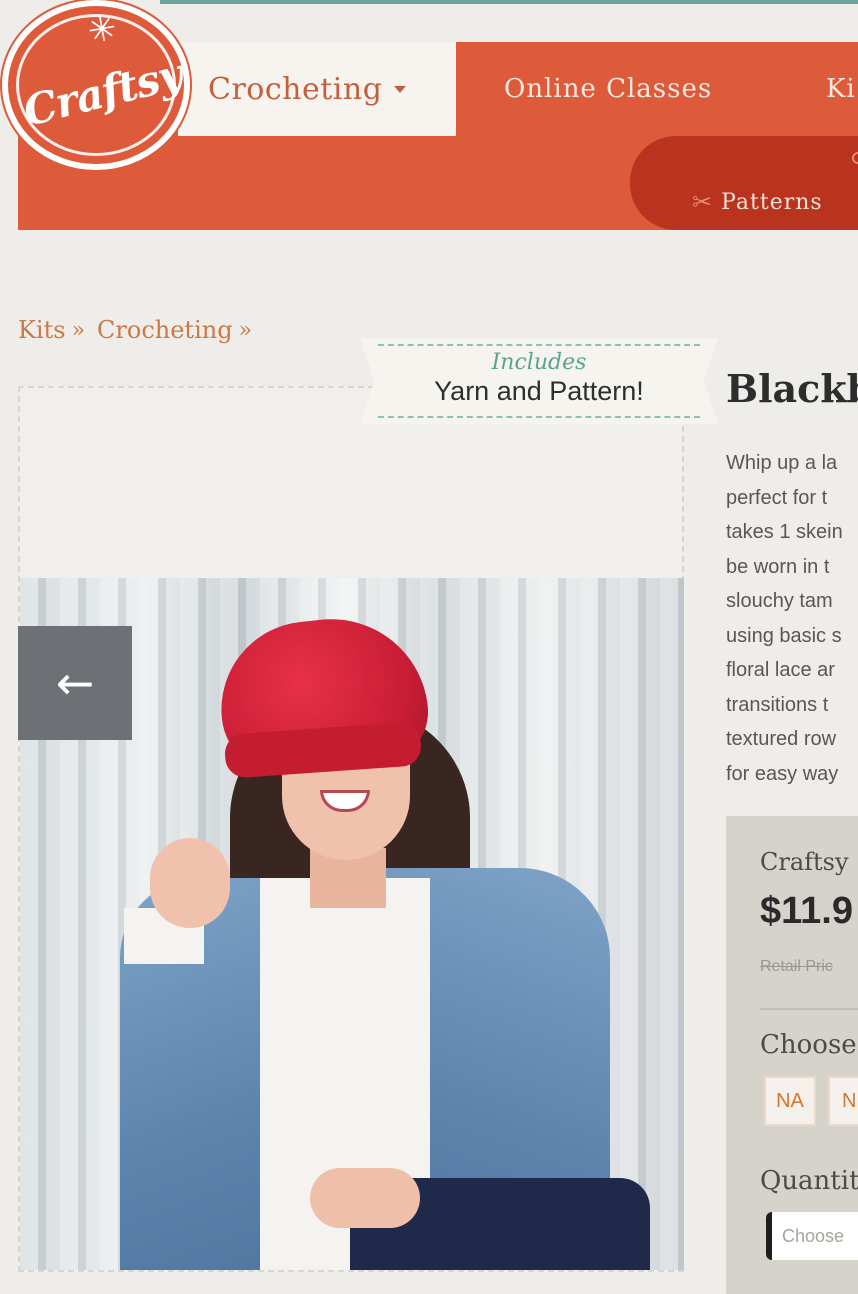  What do you see at coordinates (777, 497) in the screenshot?
I see `description-line: perfect for t` at bounding box center [777, 497].